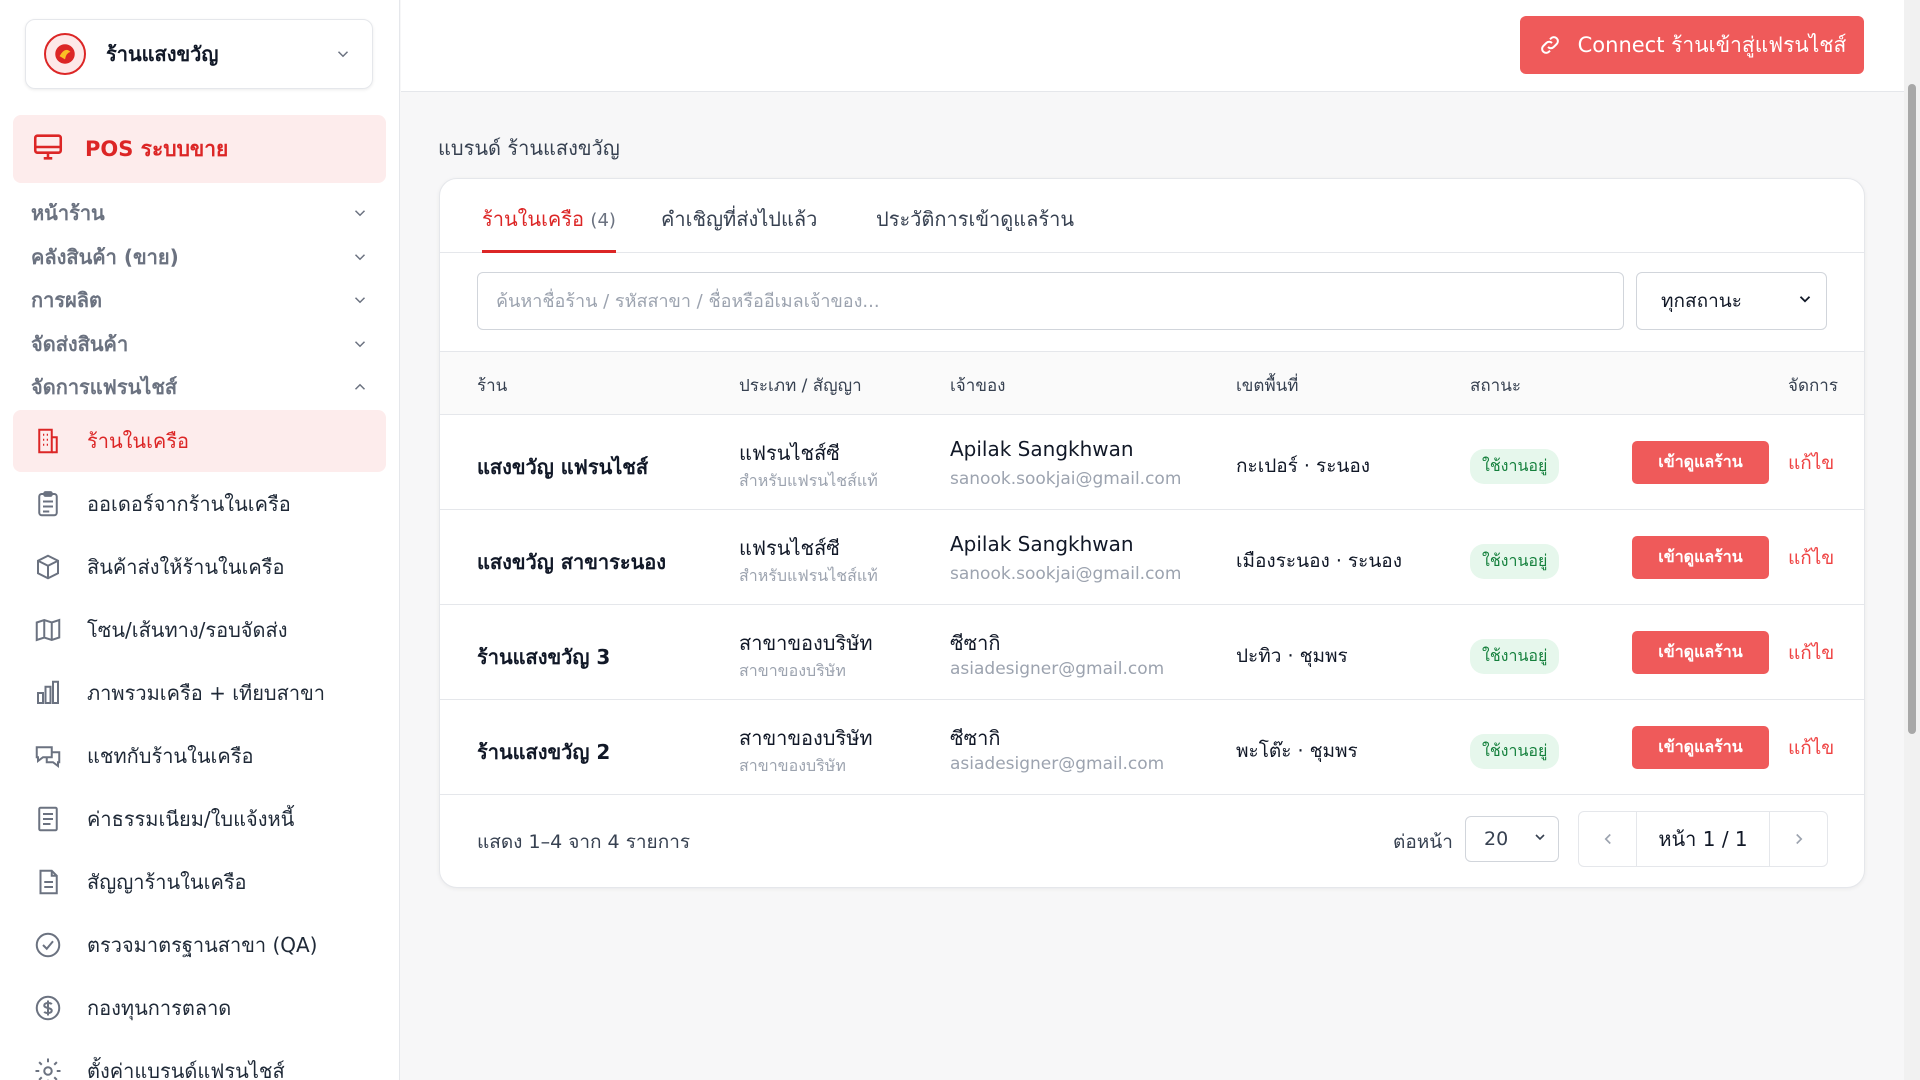 This screenshot has height=1080, width=1920. I want to click on column-header: จัดการ, so click(1813, 386).